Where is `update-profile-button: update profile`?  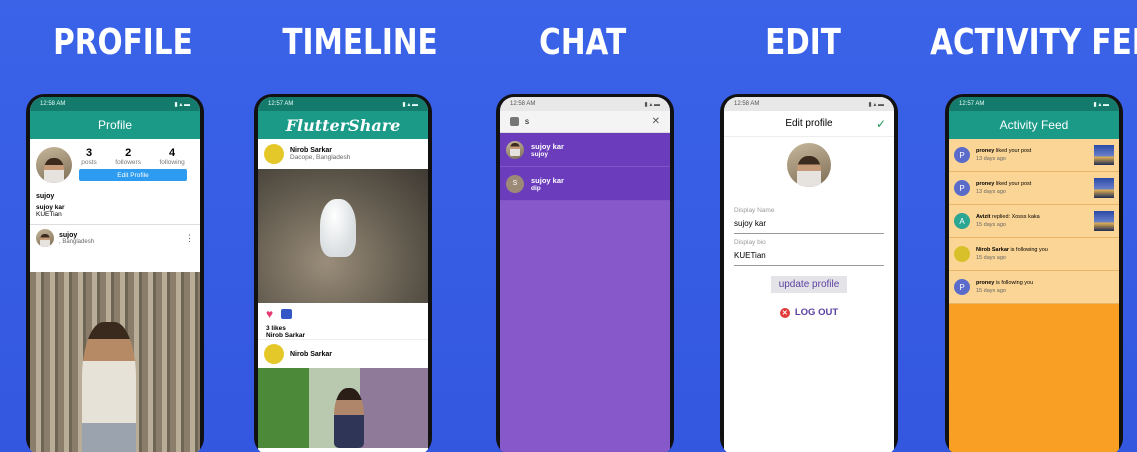 update-profile-button: update profile is located at coordinates (809, 284).